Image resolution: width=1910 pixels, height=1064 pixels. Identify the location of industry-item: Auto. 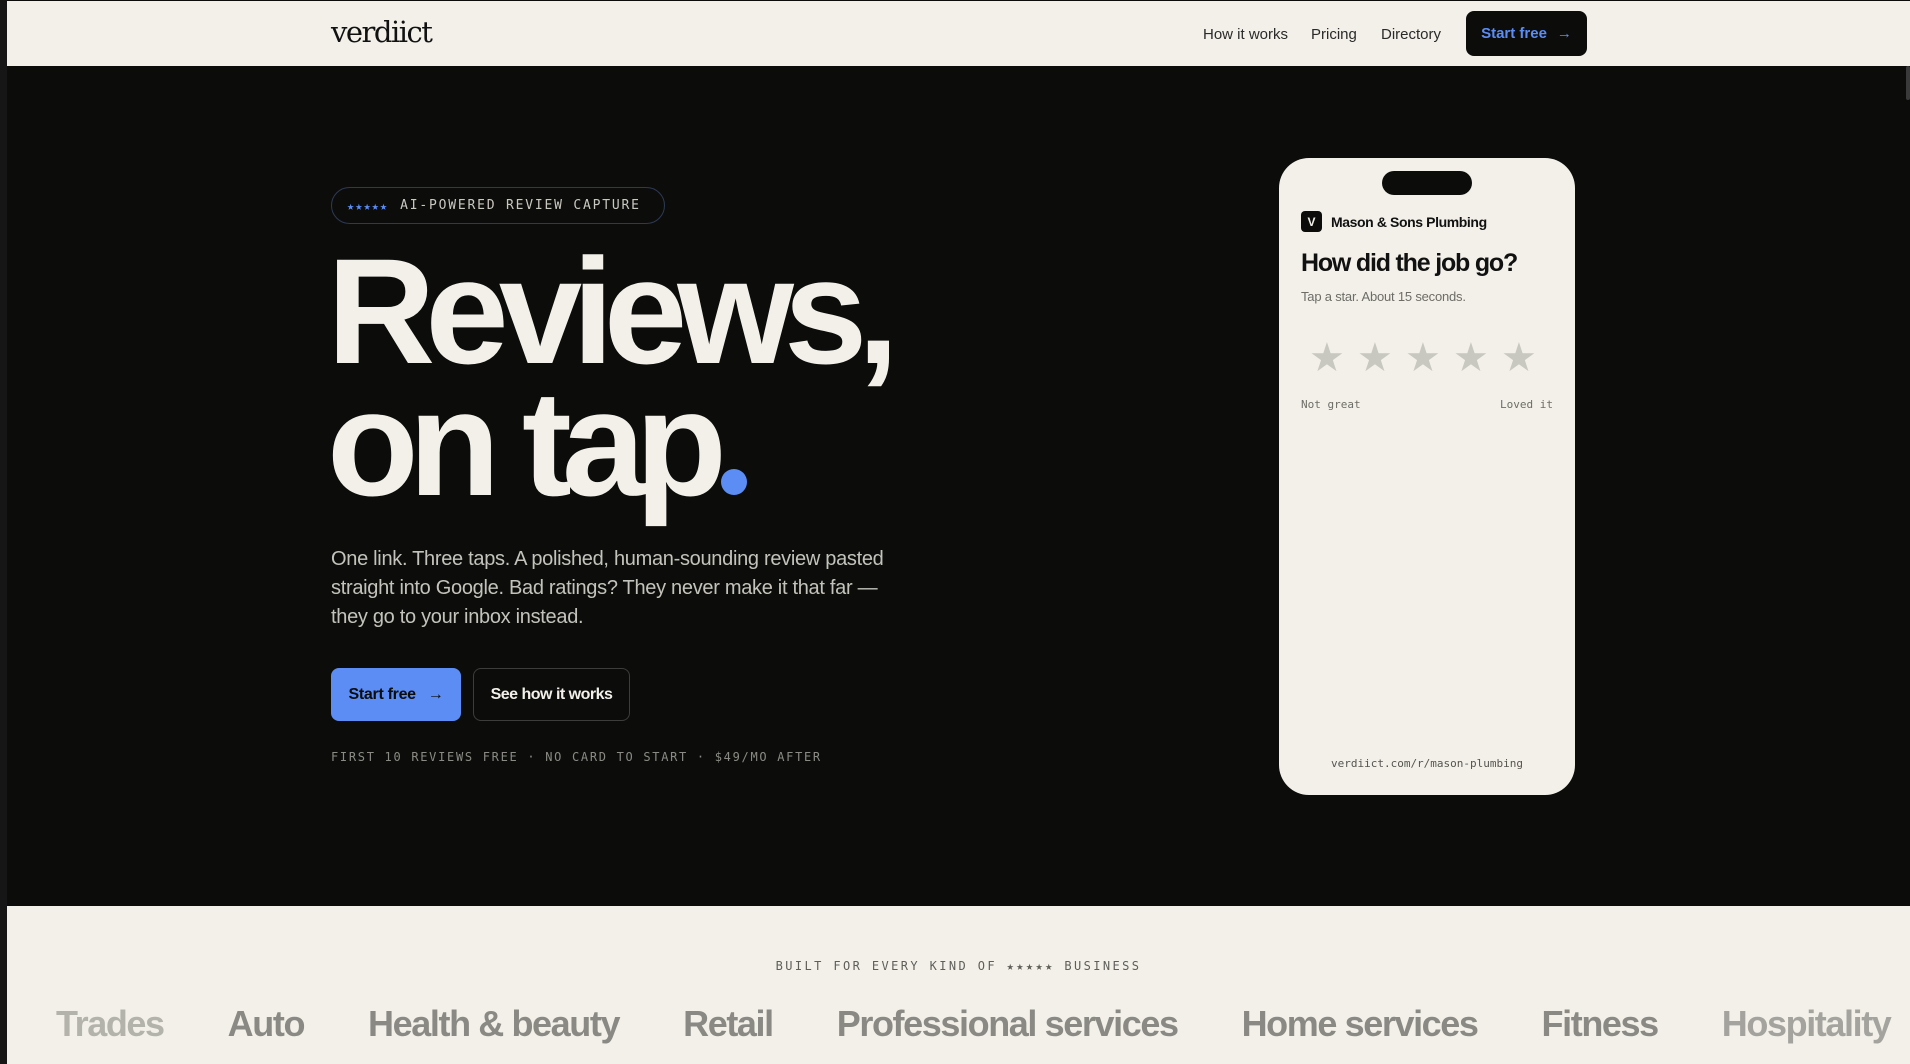
(266, 1023).